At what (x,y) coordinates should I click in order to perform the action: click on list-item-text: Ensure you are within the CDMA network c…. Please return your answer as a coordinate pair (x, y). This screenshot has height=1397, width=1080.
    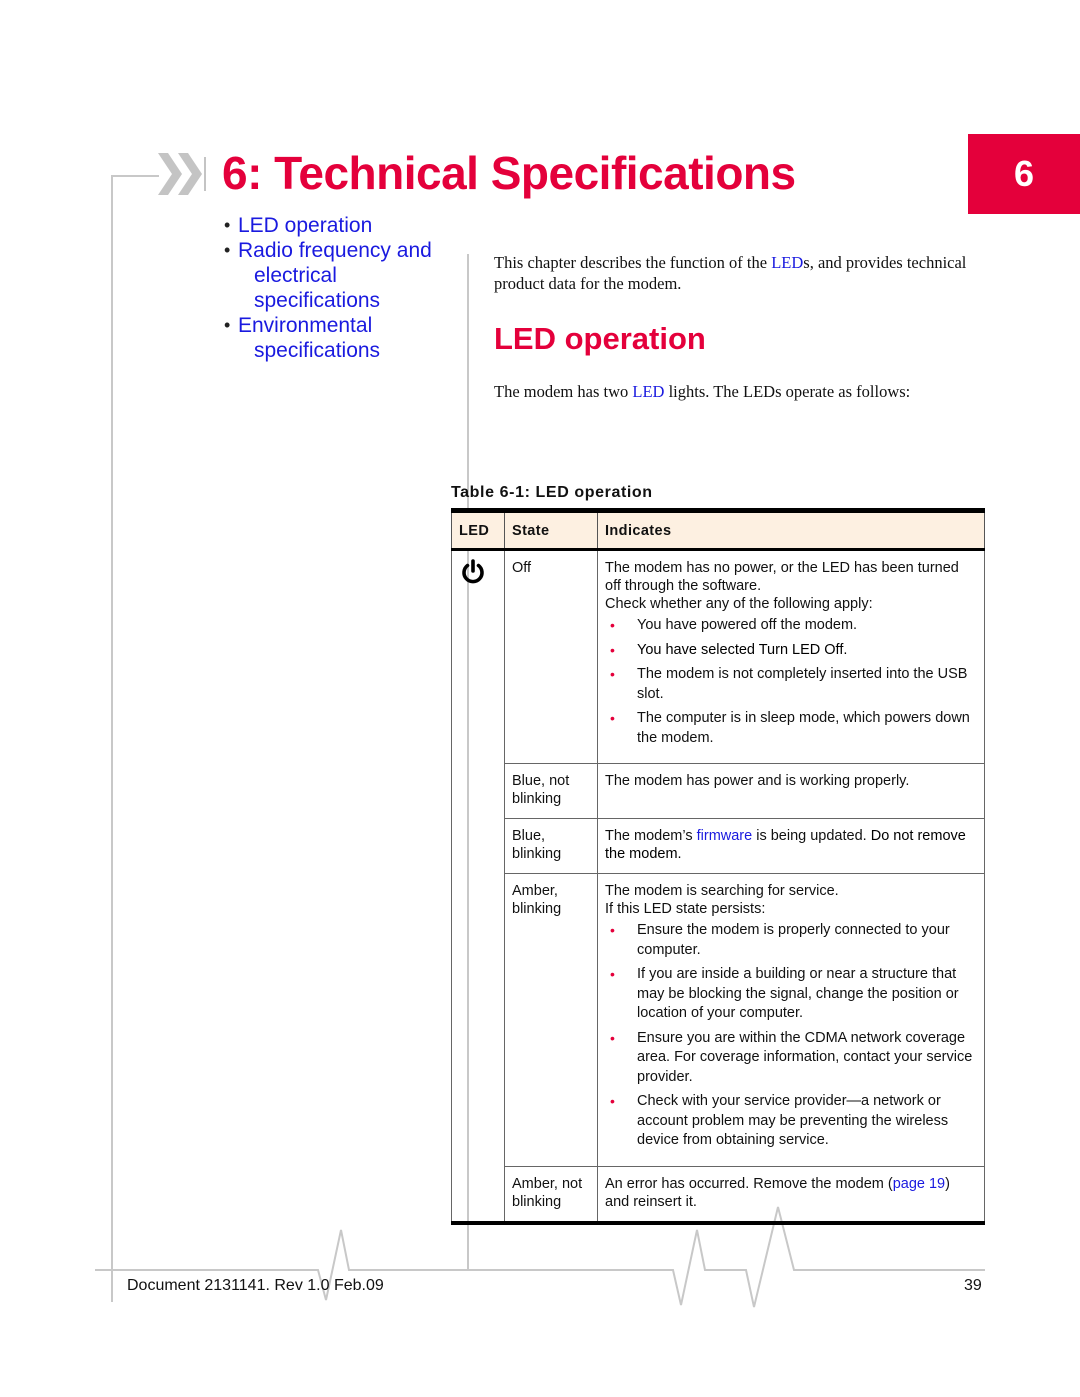
    Looking at the image, I should click on (805, 1057).